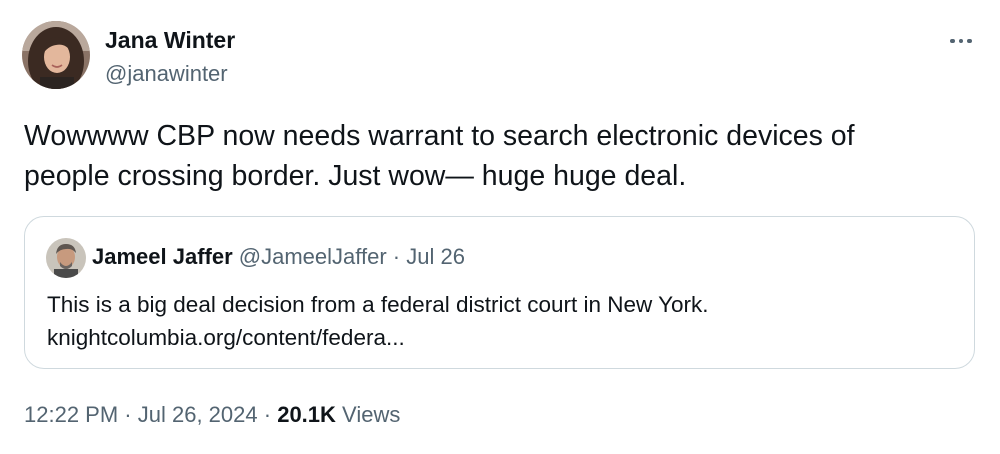 This screenshot has width=1000, height=454. What do you see at coordinates (166, 74) in the screenshot?
I see `author-handle: @janawinter` at bounding box center [166, 74].